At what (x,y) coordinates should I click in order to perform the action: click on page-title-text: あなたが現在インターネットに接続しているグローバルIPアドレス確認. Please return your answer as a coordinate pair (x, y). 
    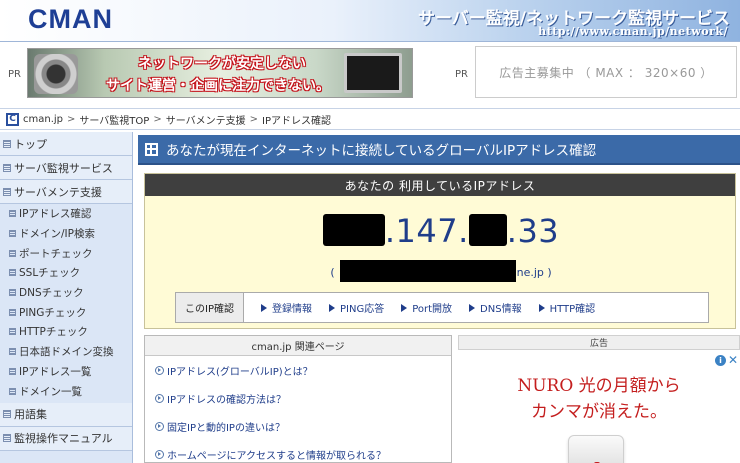
    Looking at the image, I should click on (381, 151).